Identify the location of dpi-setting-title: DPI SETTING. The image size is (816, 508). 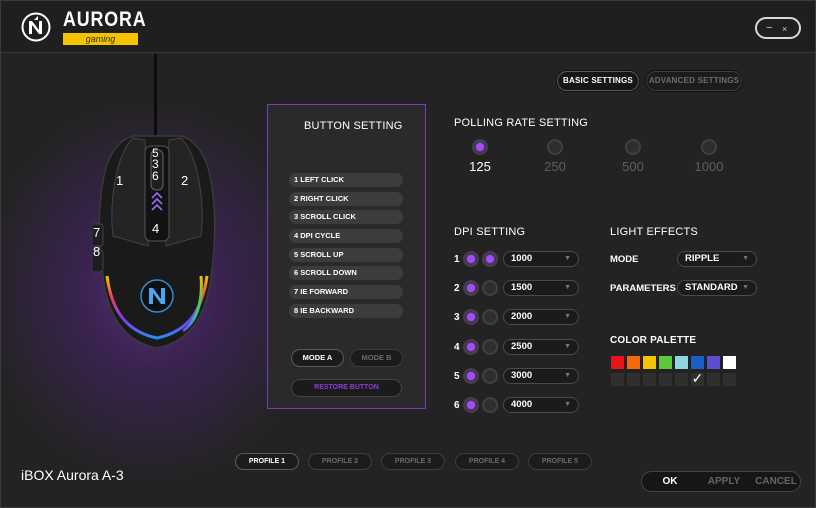
(490, 232).